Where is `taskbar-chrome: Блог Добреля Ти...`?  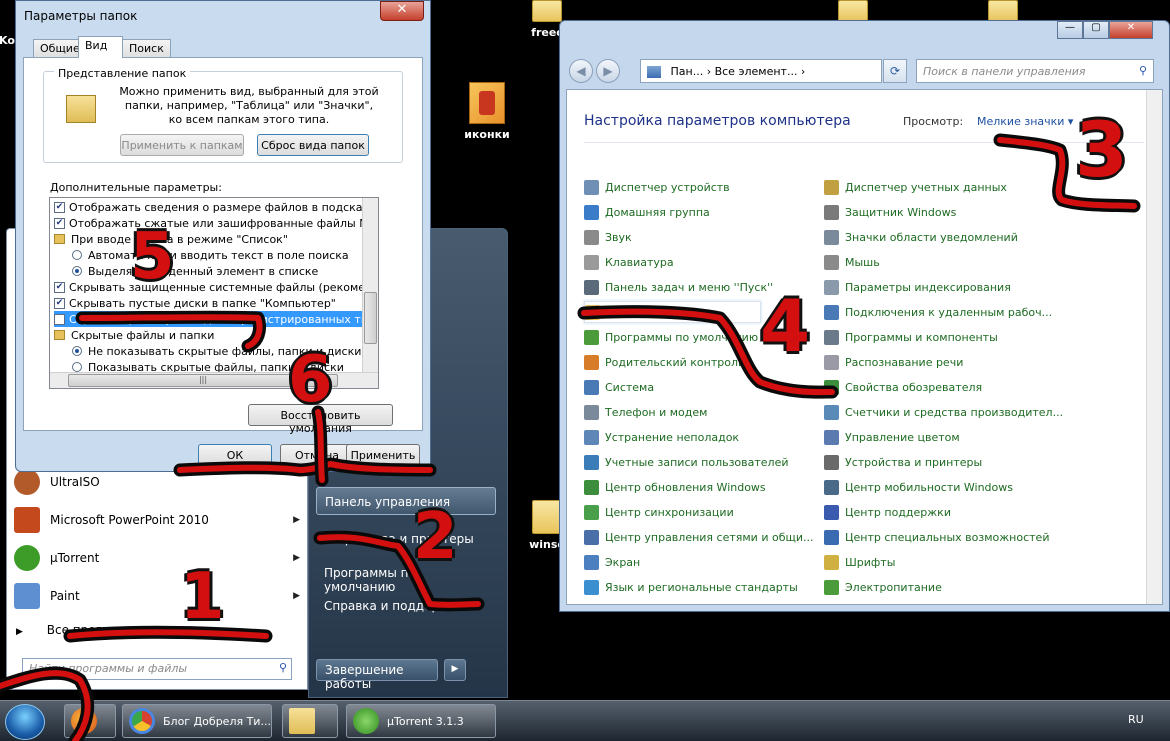
taskbar-chrome: Блог Добреля Ти... is located at coordinates (197, 721).